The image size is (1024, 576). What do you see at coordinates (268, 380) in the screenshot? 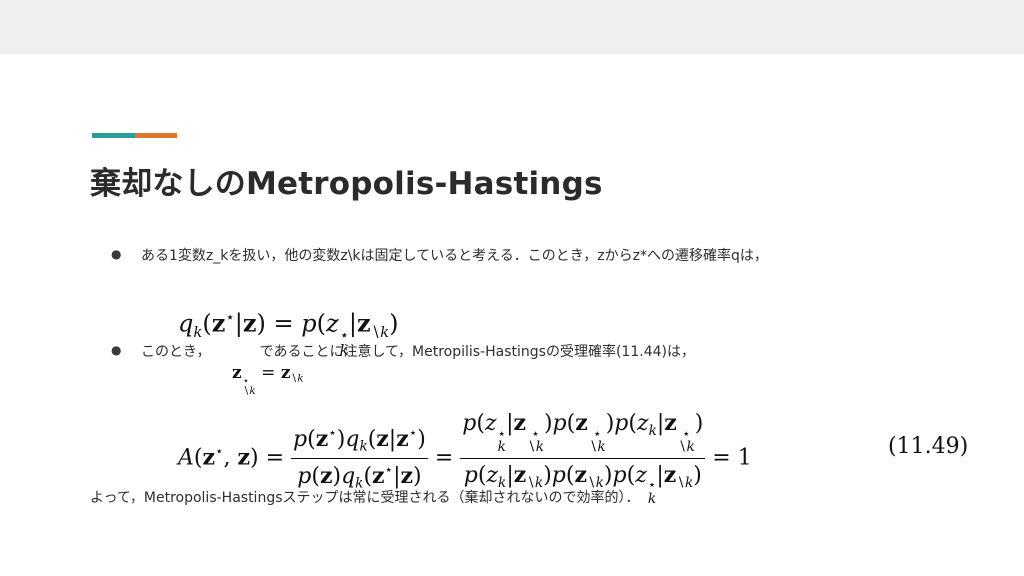
I see `equation-fixed-vars: z ⋆ ∖k = z∖k` at bounding box center [268, 380].